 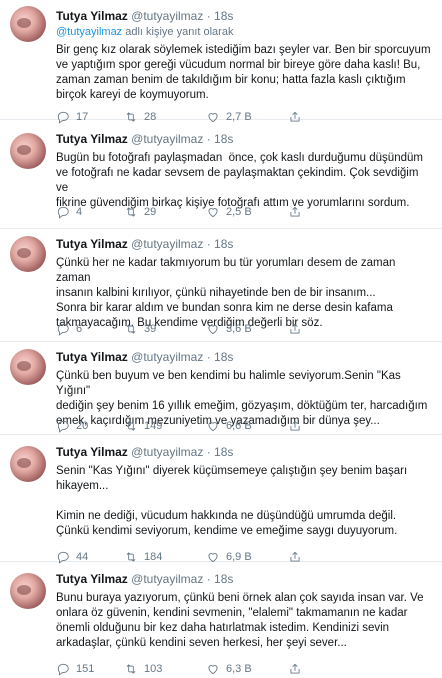 I want to click on like-button: 3,6 B, so click(x=229, y=329).